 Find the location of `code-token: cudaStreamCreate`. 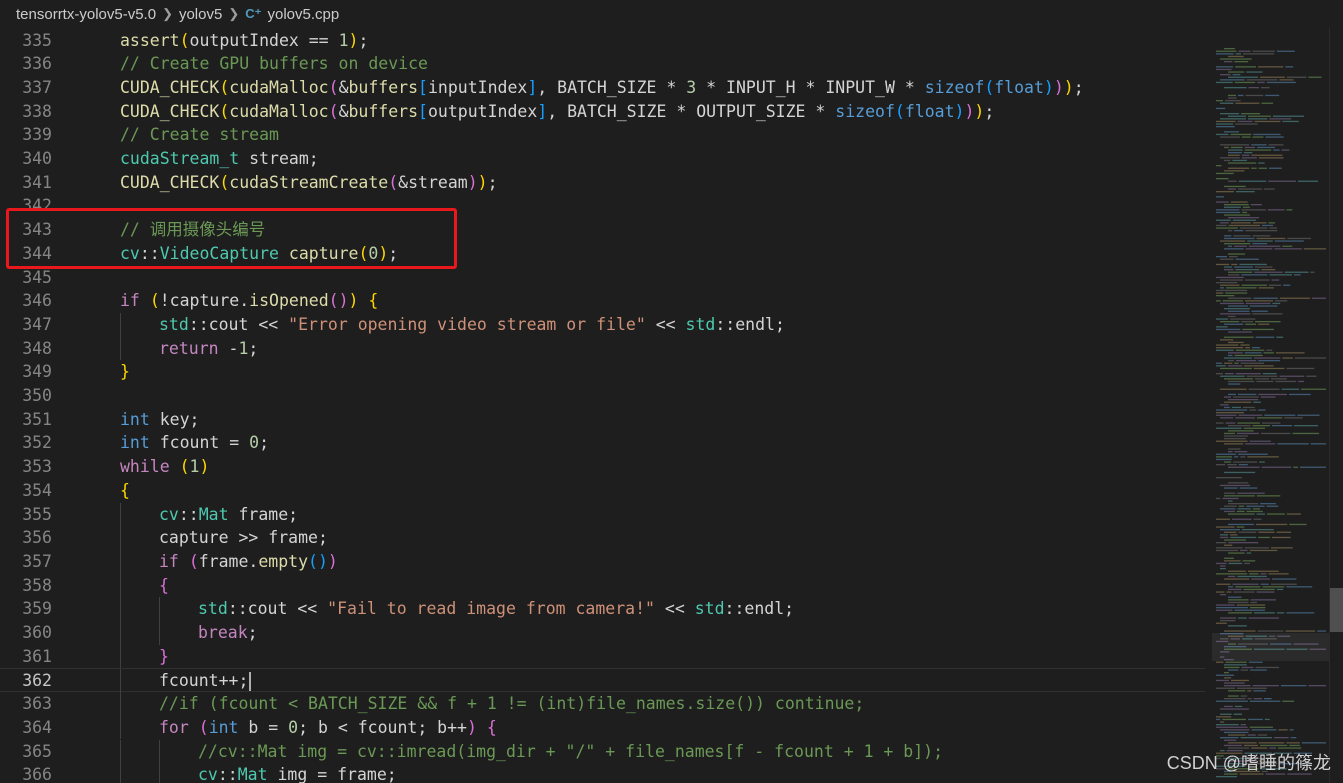

code-token: cudaStreamCreate is located at coordinates (309, 182).